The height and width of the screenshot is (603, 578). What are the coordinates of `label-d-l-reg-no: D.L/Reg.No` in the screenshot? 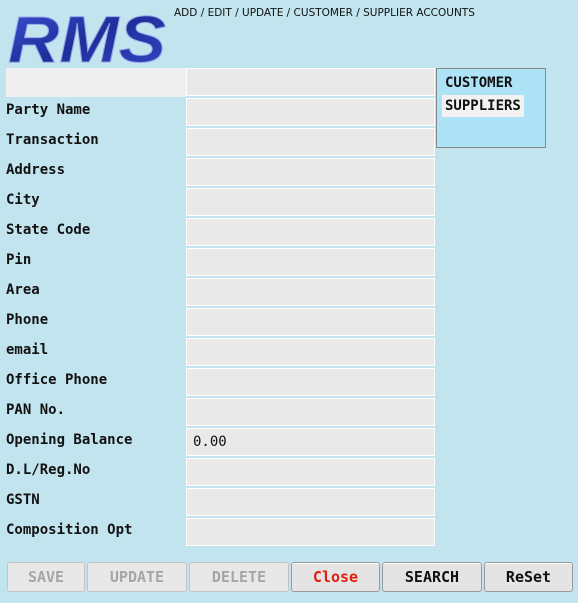 It's located at (48, 470).